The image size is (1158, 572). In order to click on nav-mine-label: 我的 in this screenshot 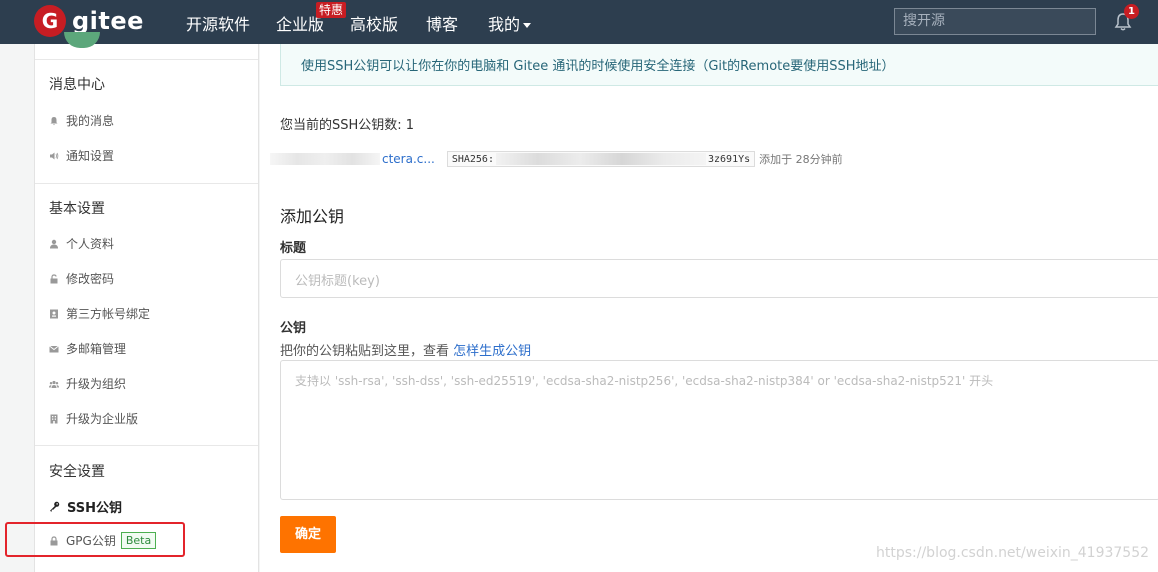, I will do `click(504, 24)`.